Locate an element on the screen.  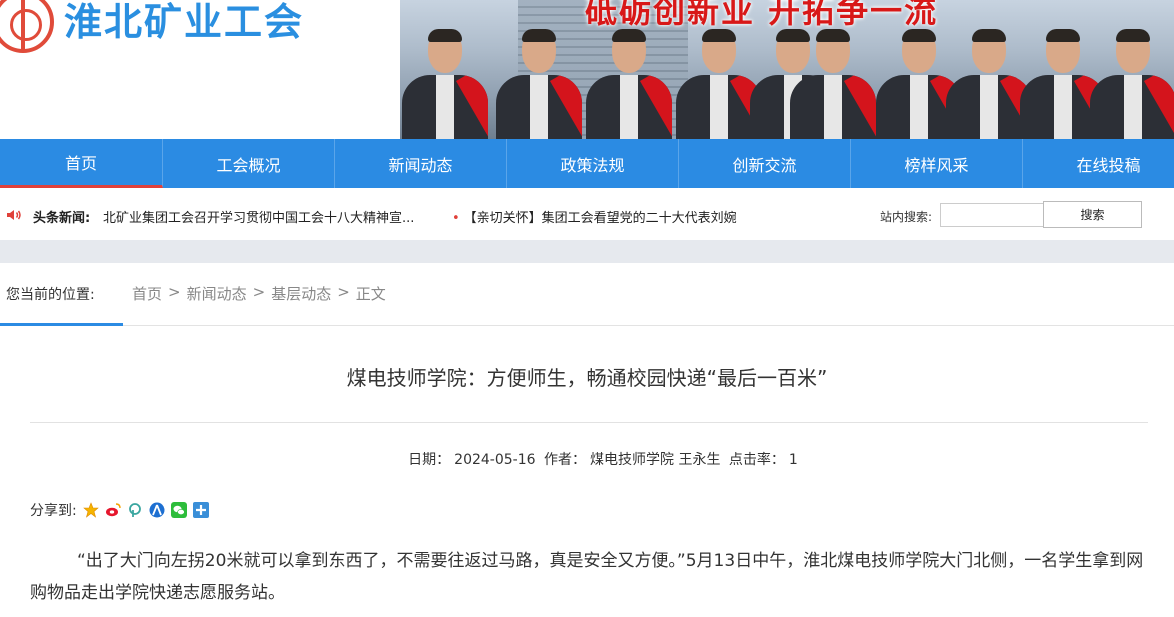
search-label: 站内搜索: is located at coordinates (906, 217).